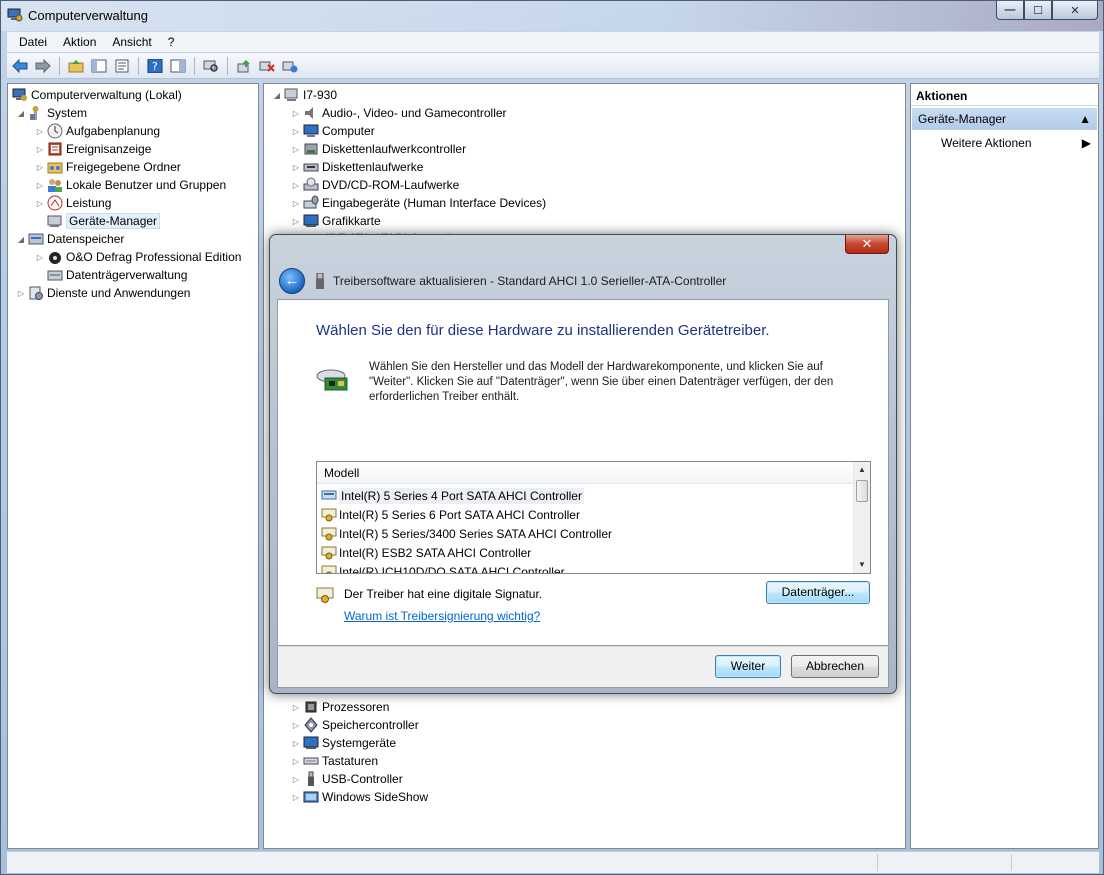 The height and width of the screenshot is (875, 1104). Describe the element at coordinates (334, 761) in the screenshot. I see `device-category: ▷ Tastaturen` at that location.